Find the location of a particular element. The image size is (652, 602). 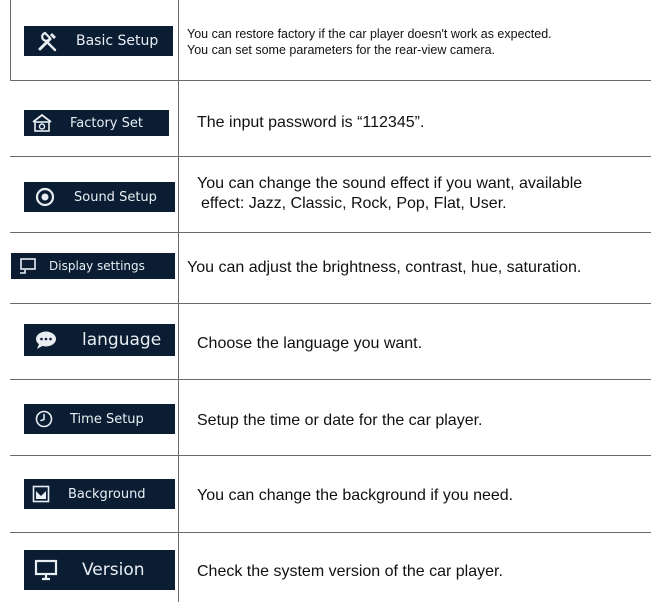

time-setup-label: Time Setup is located at coordinates (107, 419).